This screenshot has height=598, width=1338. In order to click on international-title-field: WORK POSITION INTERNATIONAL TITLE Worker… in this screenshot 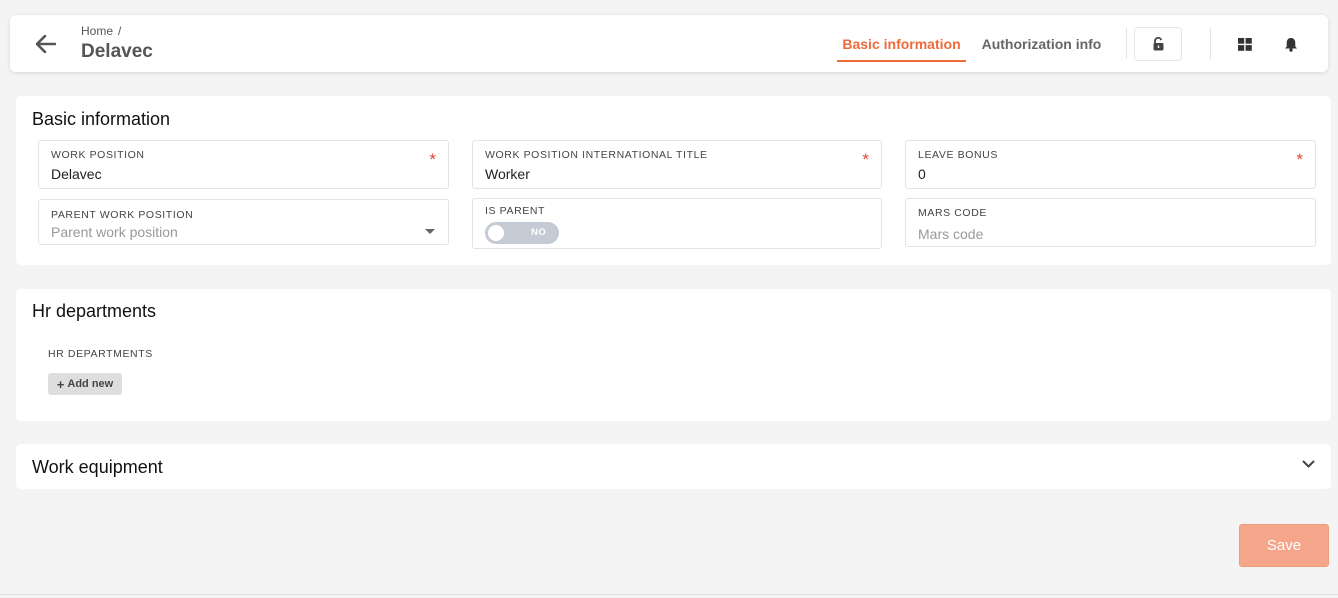, I will do `click(677, 164)`.